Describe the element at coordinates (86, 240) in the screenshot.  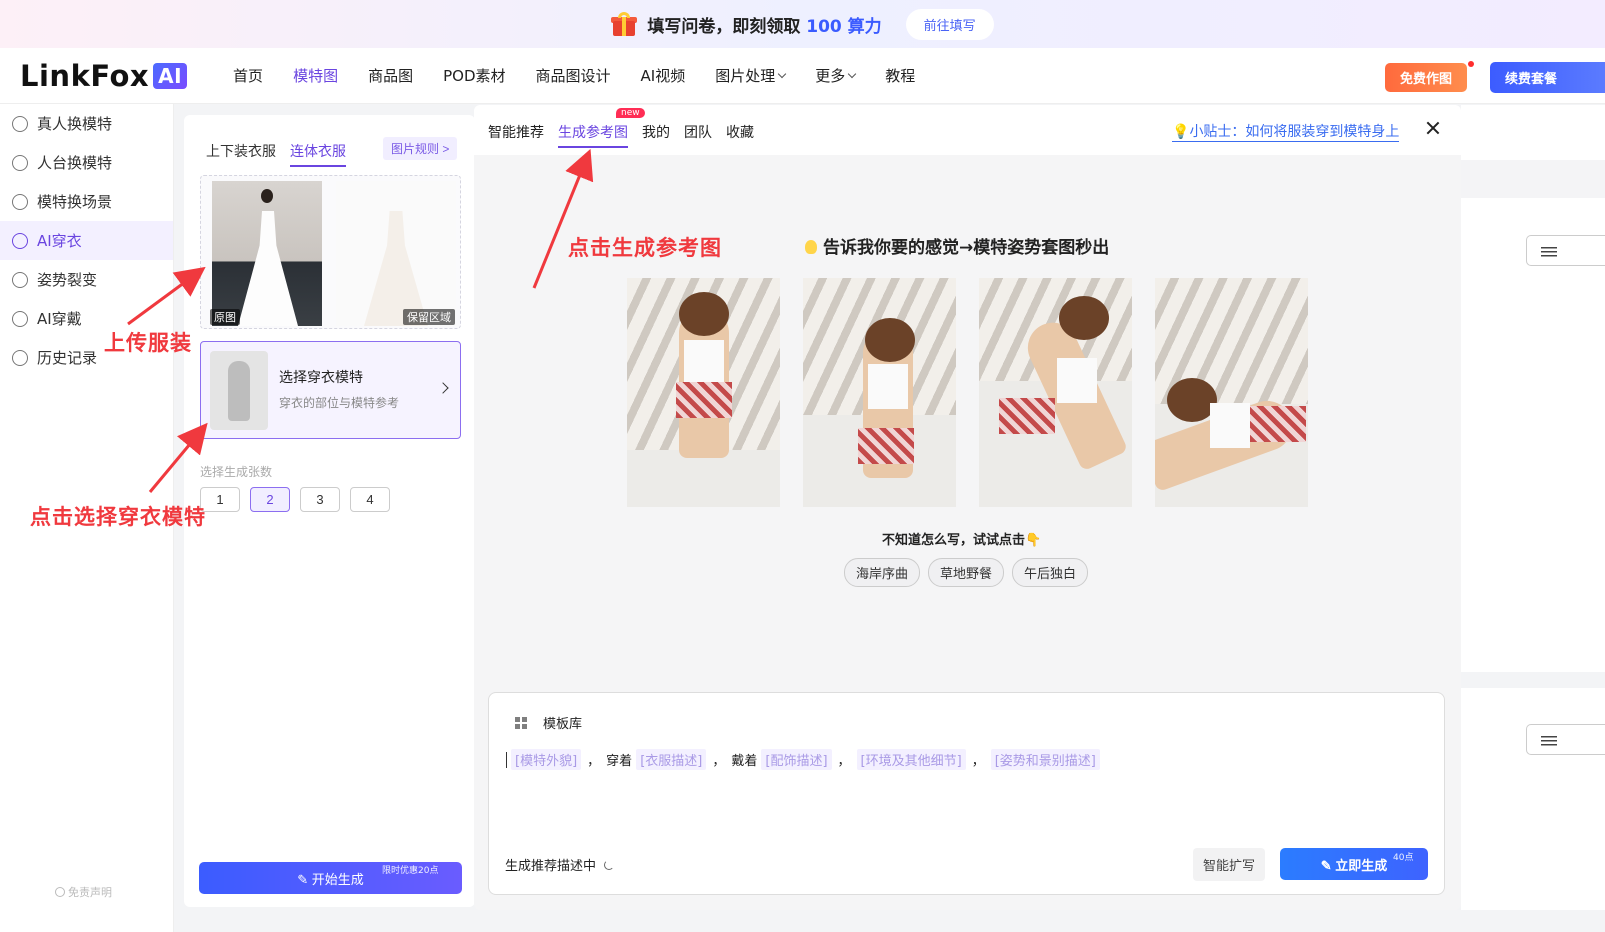
I see `sidebar-item-3: AI穿衣` at that location.